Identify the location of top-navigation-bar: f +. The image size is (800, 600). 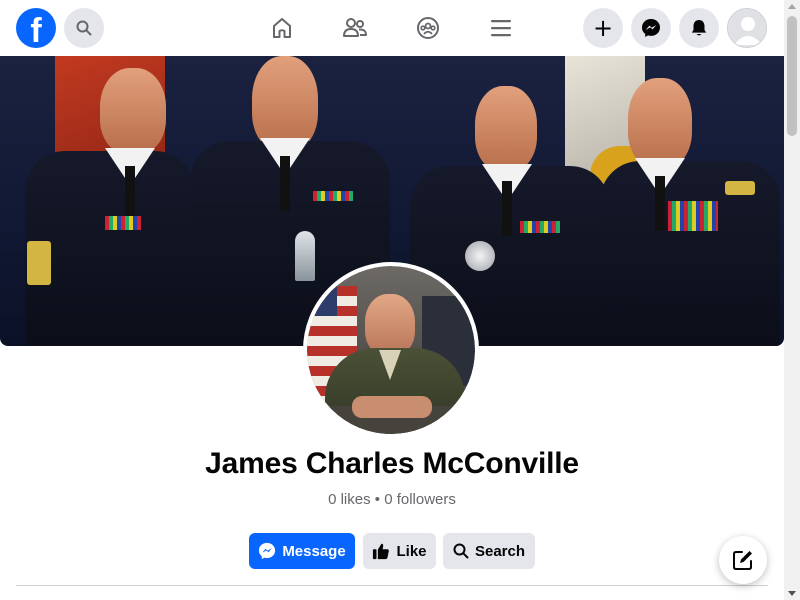
(392, 28).